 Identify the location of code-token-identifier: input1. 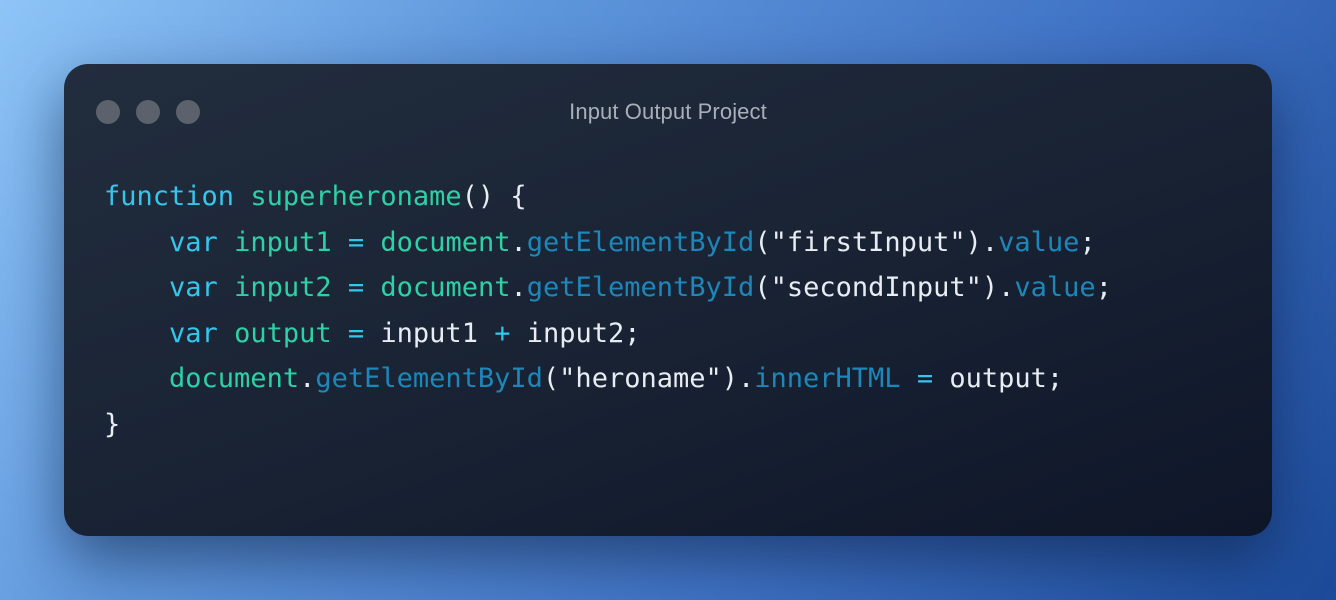
(283, 242).